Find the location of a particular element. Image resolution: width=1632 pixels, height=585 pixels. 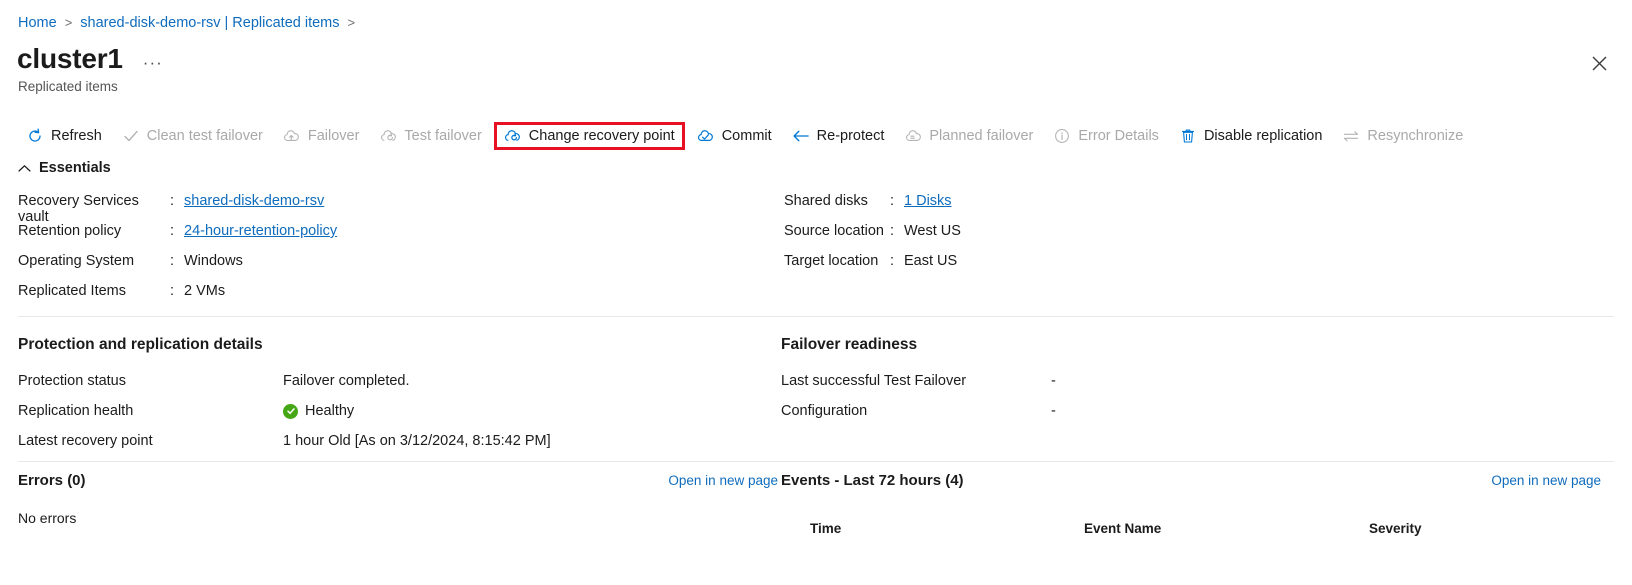

events-table: Time Event Name Severity is located at coordinates (1191, 528).